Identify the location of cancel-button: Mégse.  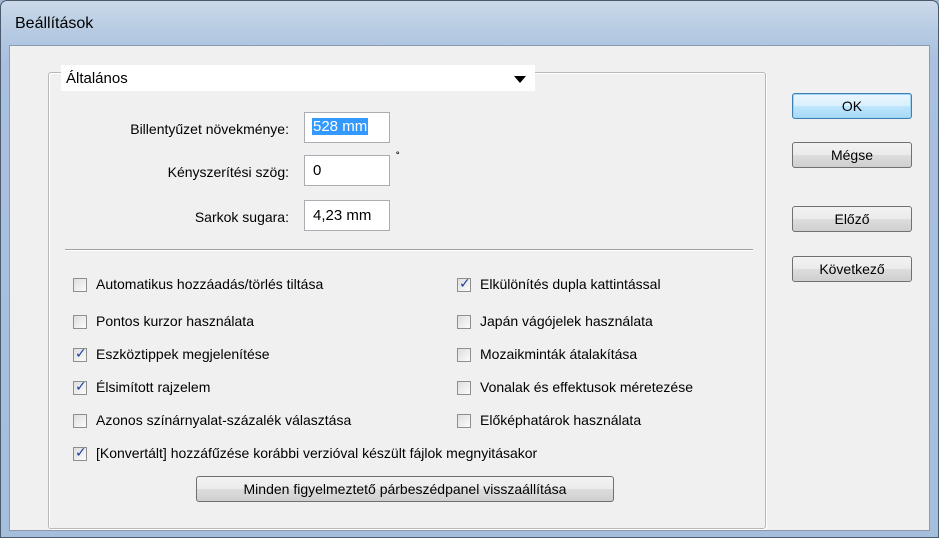
(852, 155).